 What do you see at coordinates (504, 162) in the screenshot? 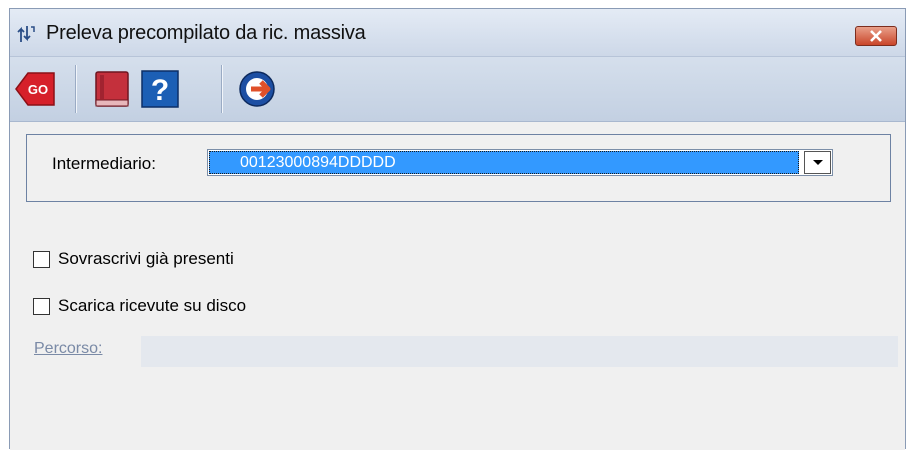
I see `intermediario-value: 00123000894DDDDD` at bounding box center [504, 162].